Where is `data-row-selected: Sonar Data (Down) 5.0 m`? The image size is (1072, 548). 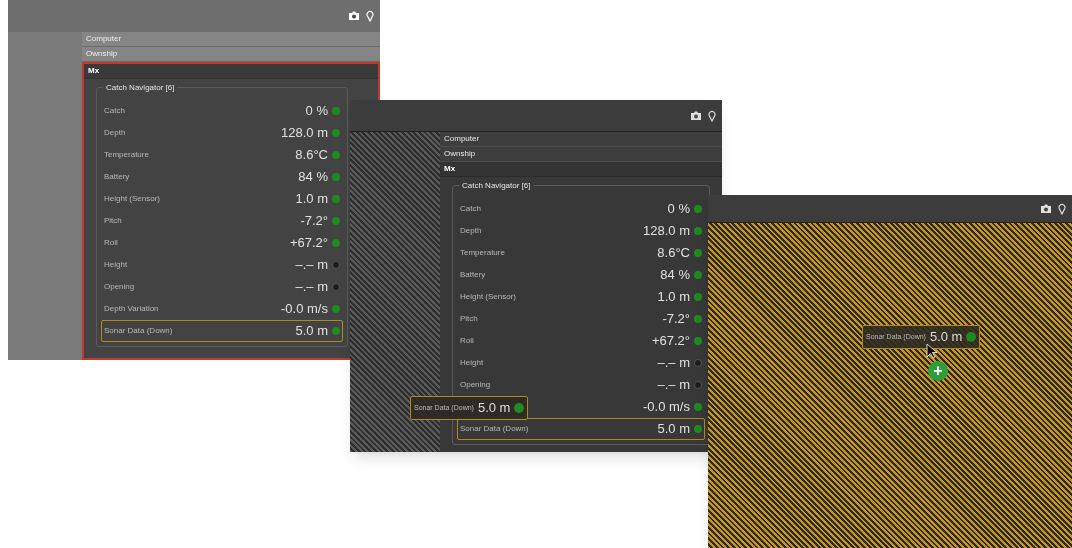
data-row-selected: Sonar Data (Down) 5.0 m is located at coordinates (222, 331).